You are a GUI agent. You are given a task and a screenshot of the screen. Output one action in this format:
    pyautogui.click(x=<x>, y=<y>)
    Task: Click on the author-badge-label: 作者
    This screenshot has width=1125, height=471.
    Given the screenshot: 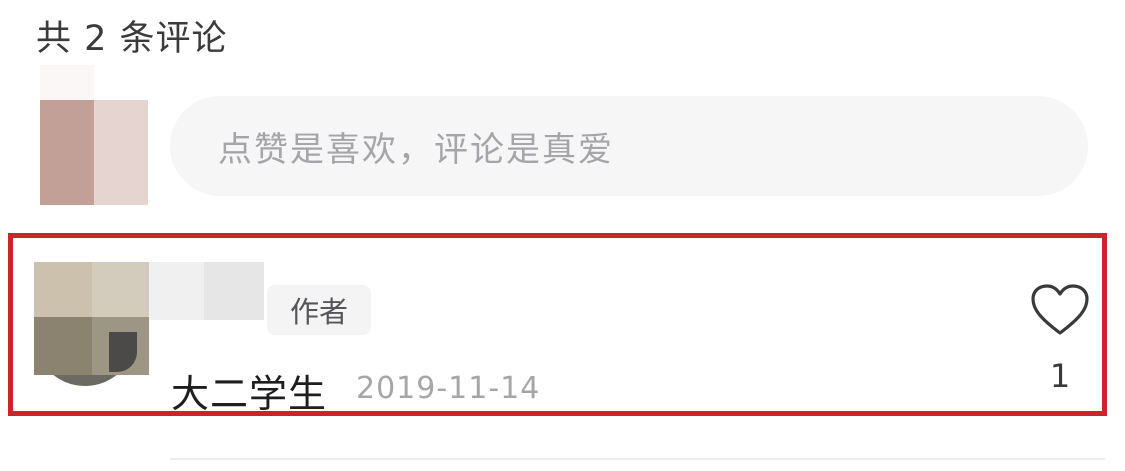 What is the action you would take?
    pyautogui.click(x=318, y=312)
    